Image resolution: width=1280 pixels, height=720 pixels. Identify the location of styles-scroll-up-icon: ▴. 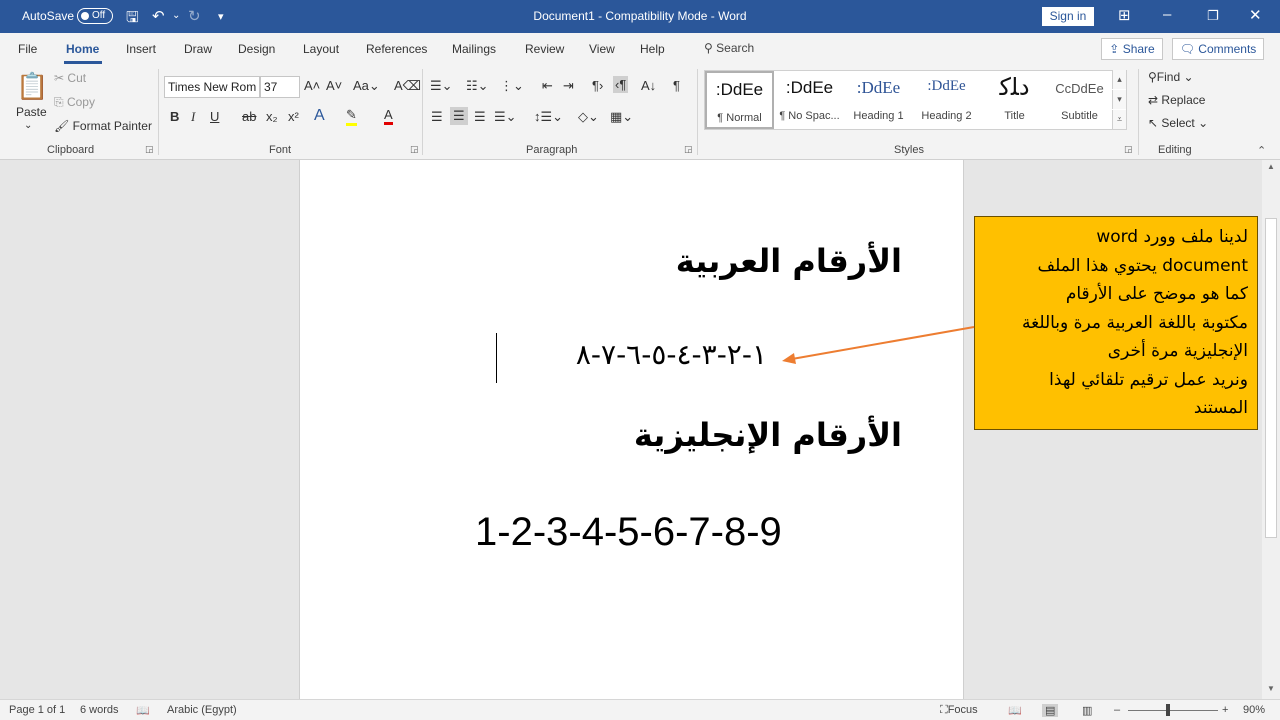
(1119, 79).